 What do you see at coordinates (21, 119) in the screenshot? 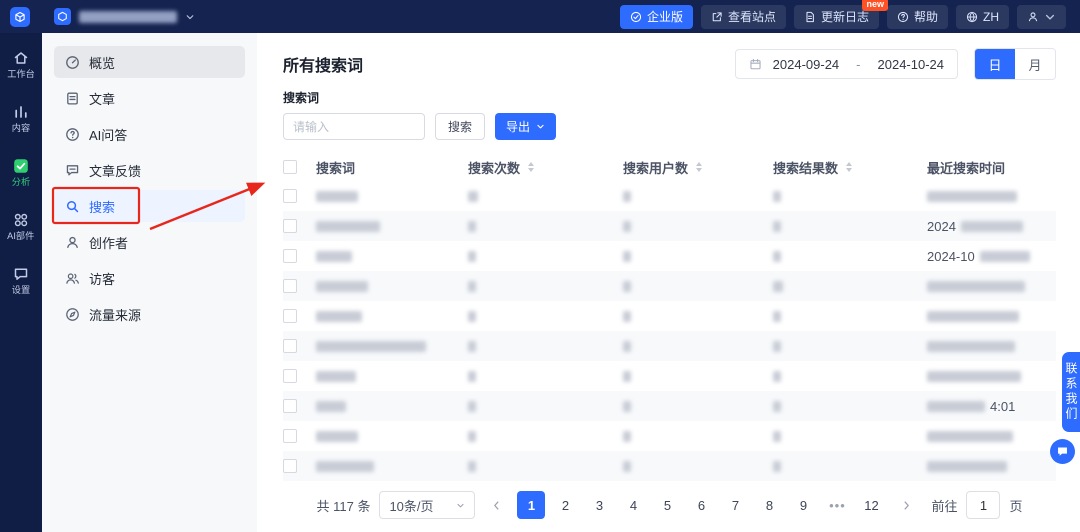
I see `rail-item-content: 内容` at bounding box center [21, 119].